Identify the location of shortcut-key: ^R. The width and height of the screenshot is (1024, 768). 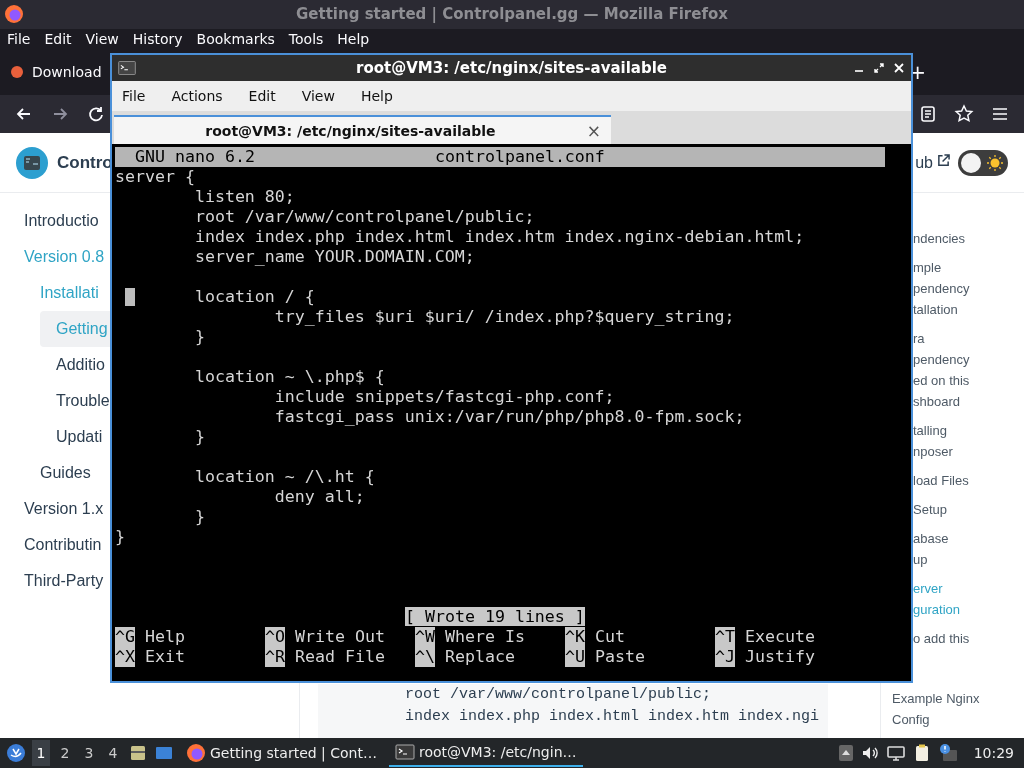
(275, 657).